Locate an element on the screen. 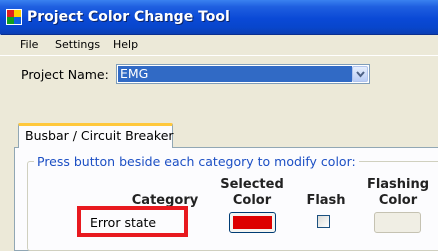  flash-checkbox is located at coordinates (323, 221).